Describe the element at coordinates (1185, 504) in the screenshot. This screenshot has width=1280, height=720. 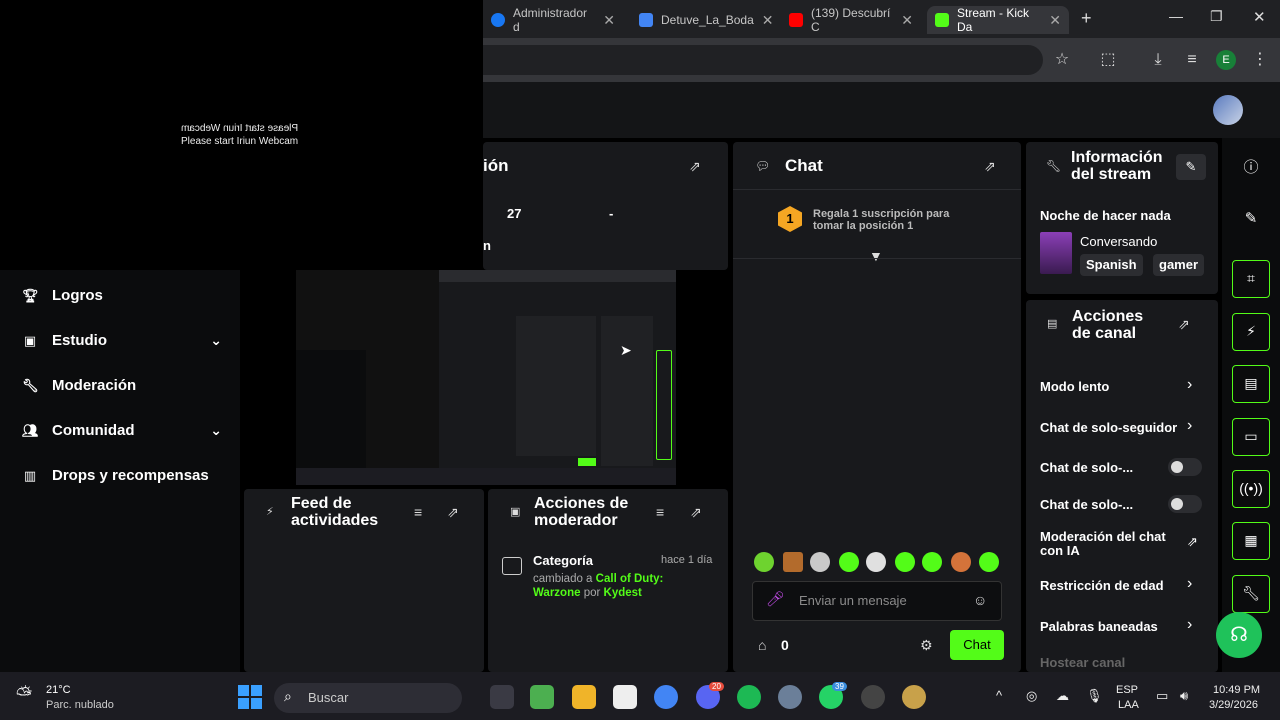
I see `emote-only-toggle` at that location.